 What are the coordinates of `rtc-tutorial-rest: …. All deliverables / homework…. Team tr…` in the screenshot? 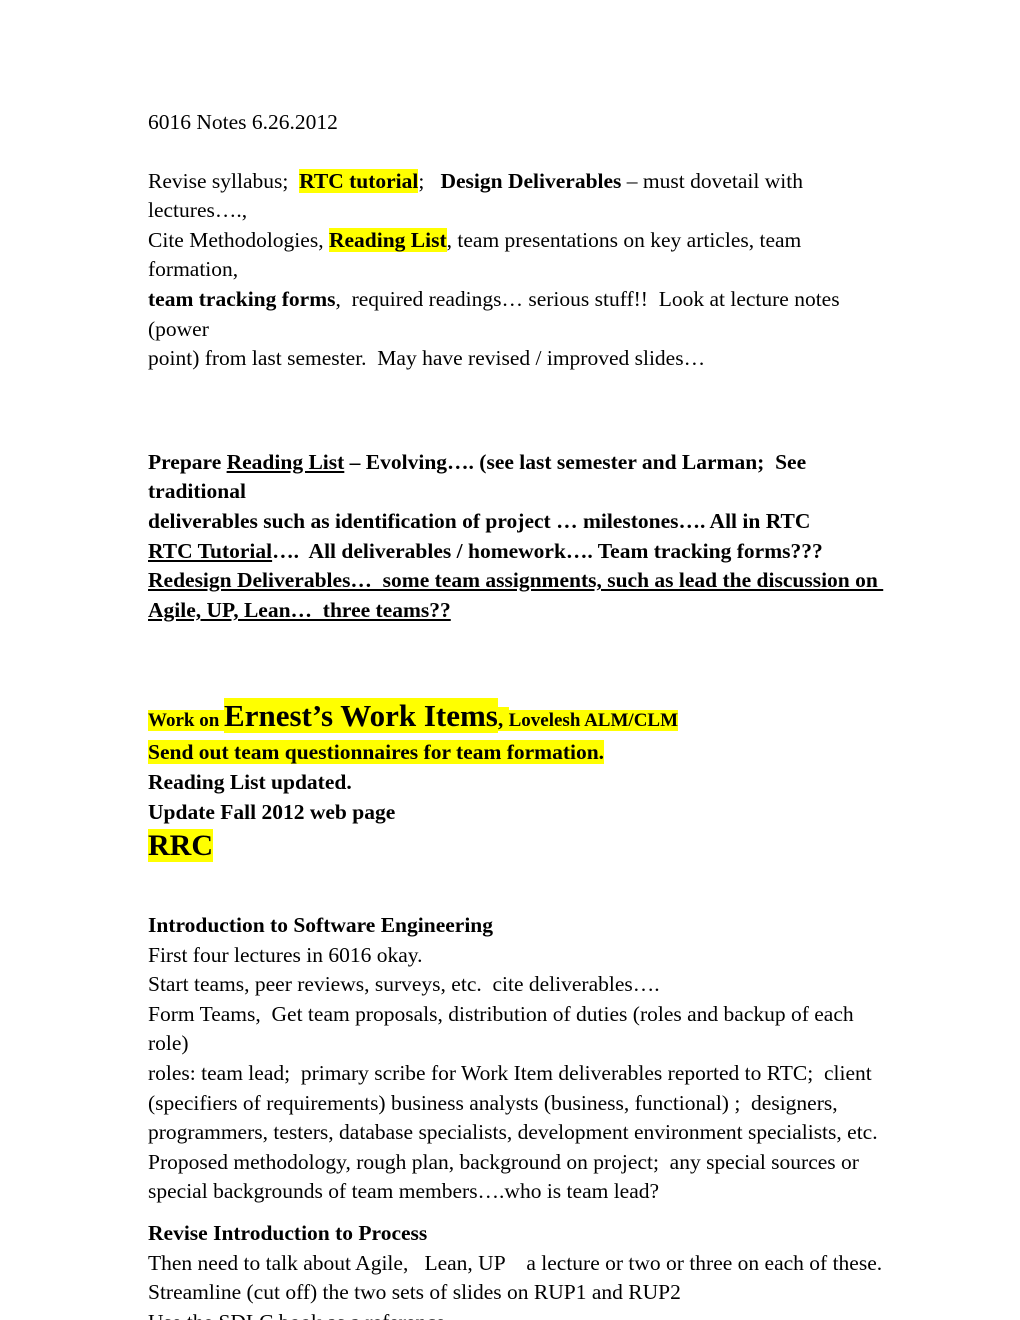 It's located at (547, 550).